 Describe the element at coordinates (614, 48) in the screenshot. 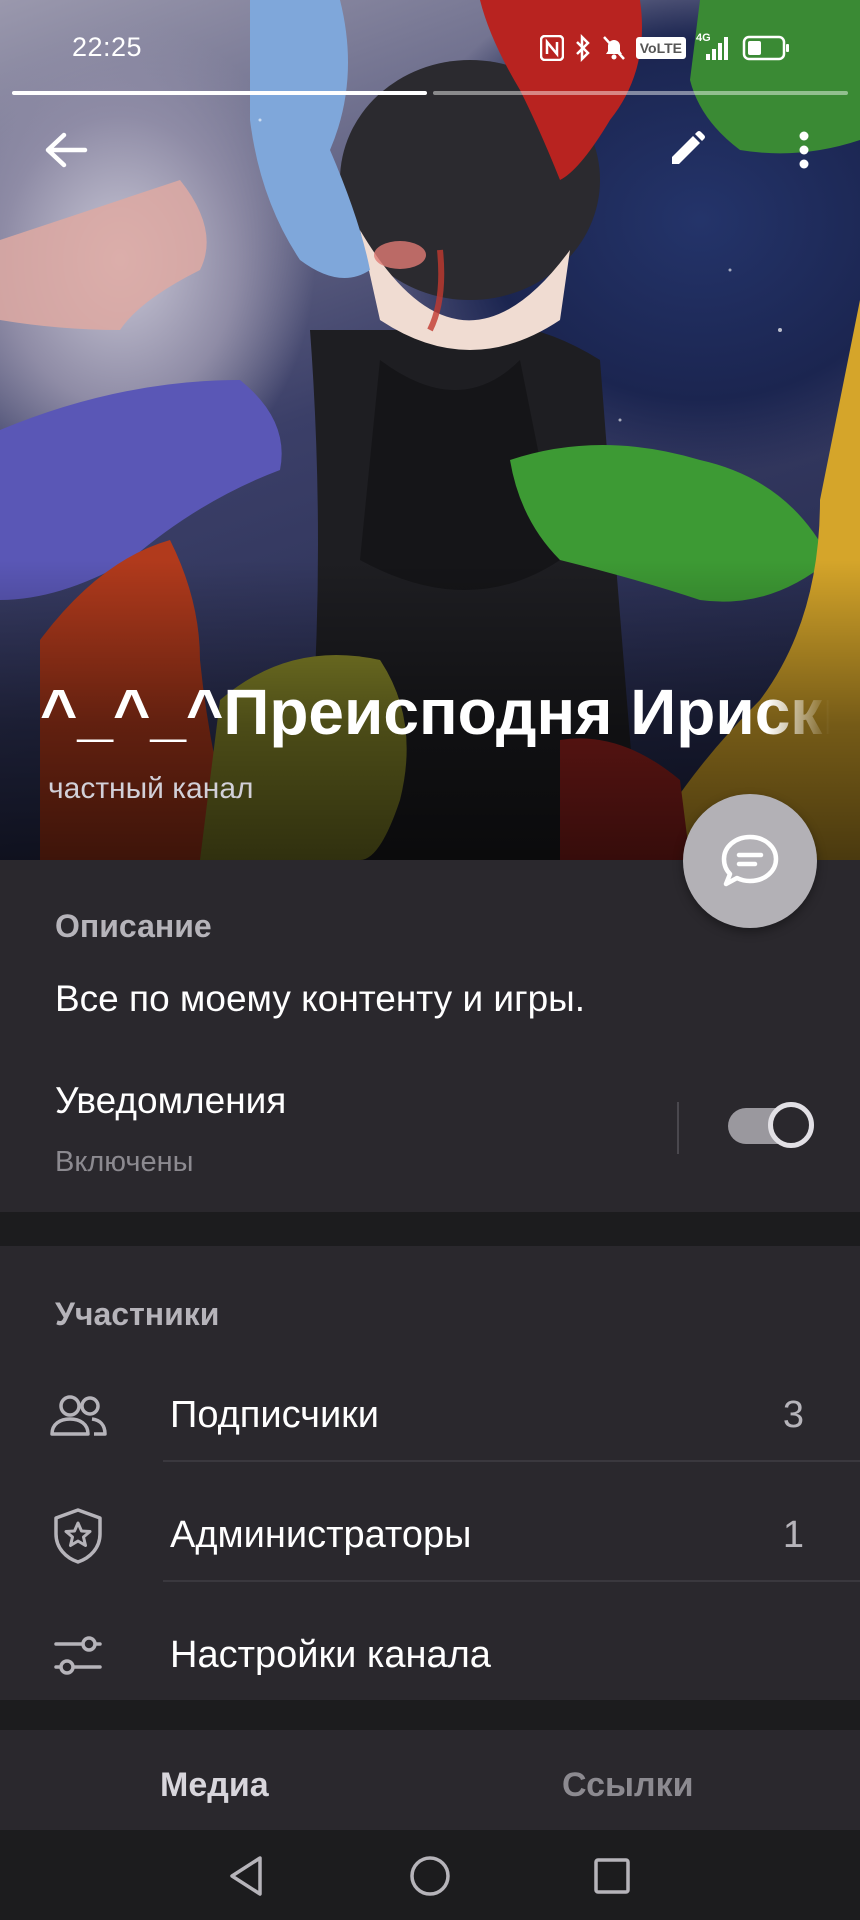

I see `mute-bell-icon` at that location.